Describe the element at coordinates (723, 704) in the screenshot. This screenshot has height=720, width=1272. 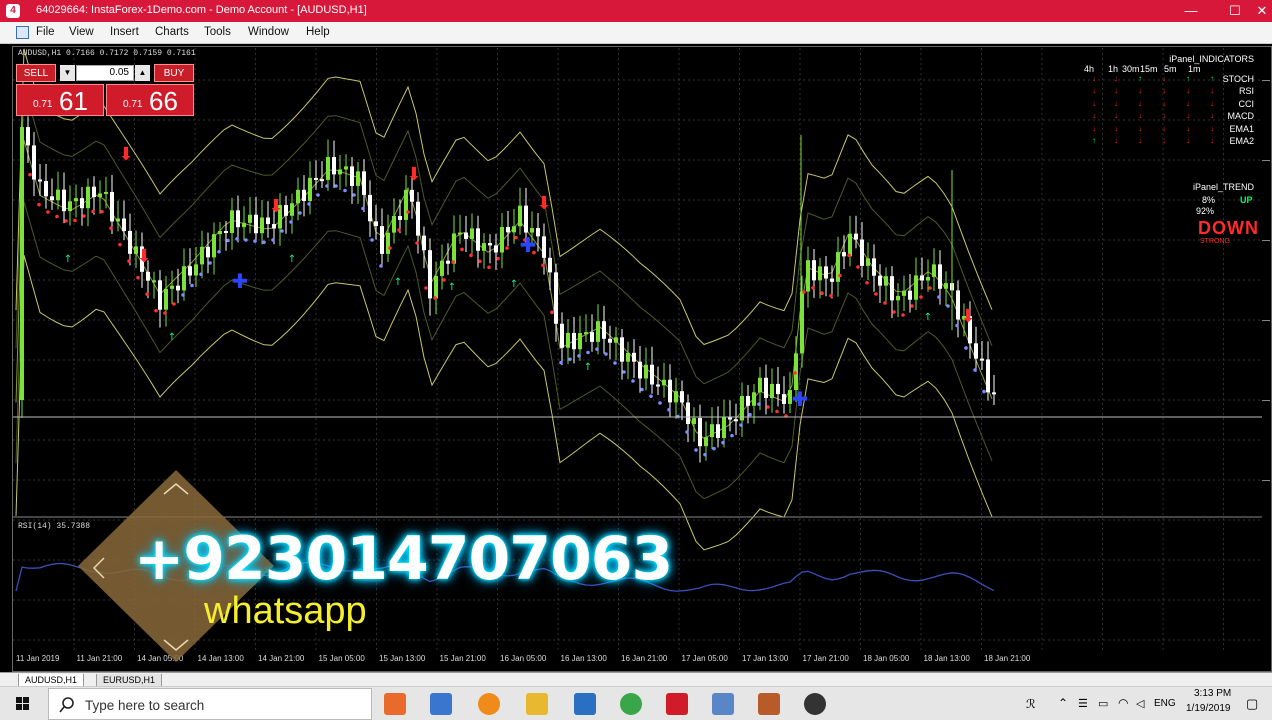
I see `notepad-icon` at that location.